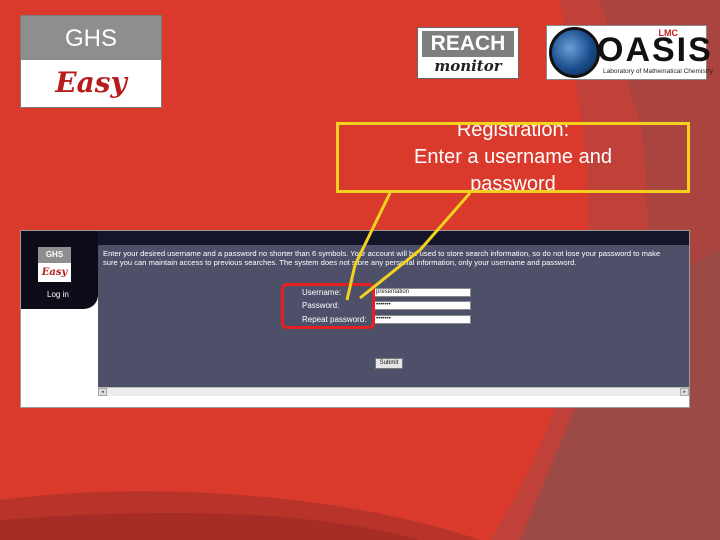 The width and height of the screenshot is (720, 540). I want to click on repeat-password-field: •••••••, so click(422, 319).